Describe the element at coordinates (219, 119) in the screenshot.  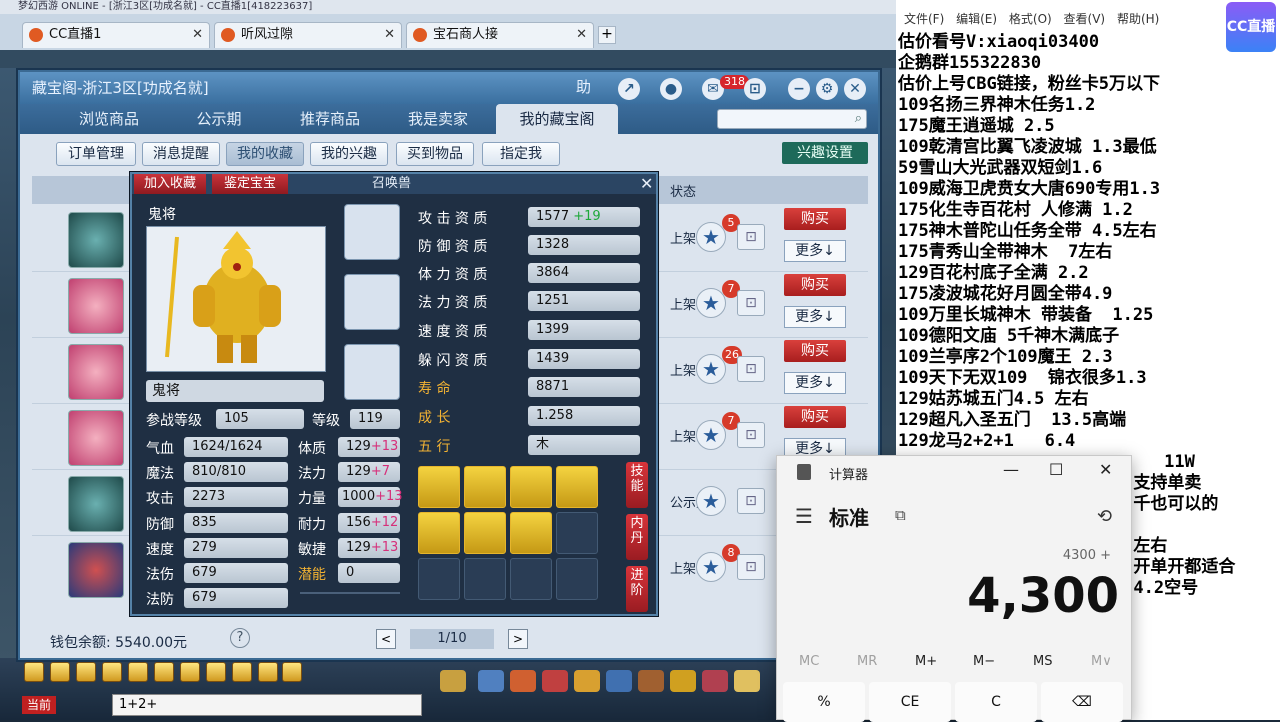
I see `tab-public: 公示期` at that location.